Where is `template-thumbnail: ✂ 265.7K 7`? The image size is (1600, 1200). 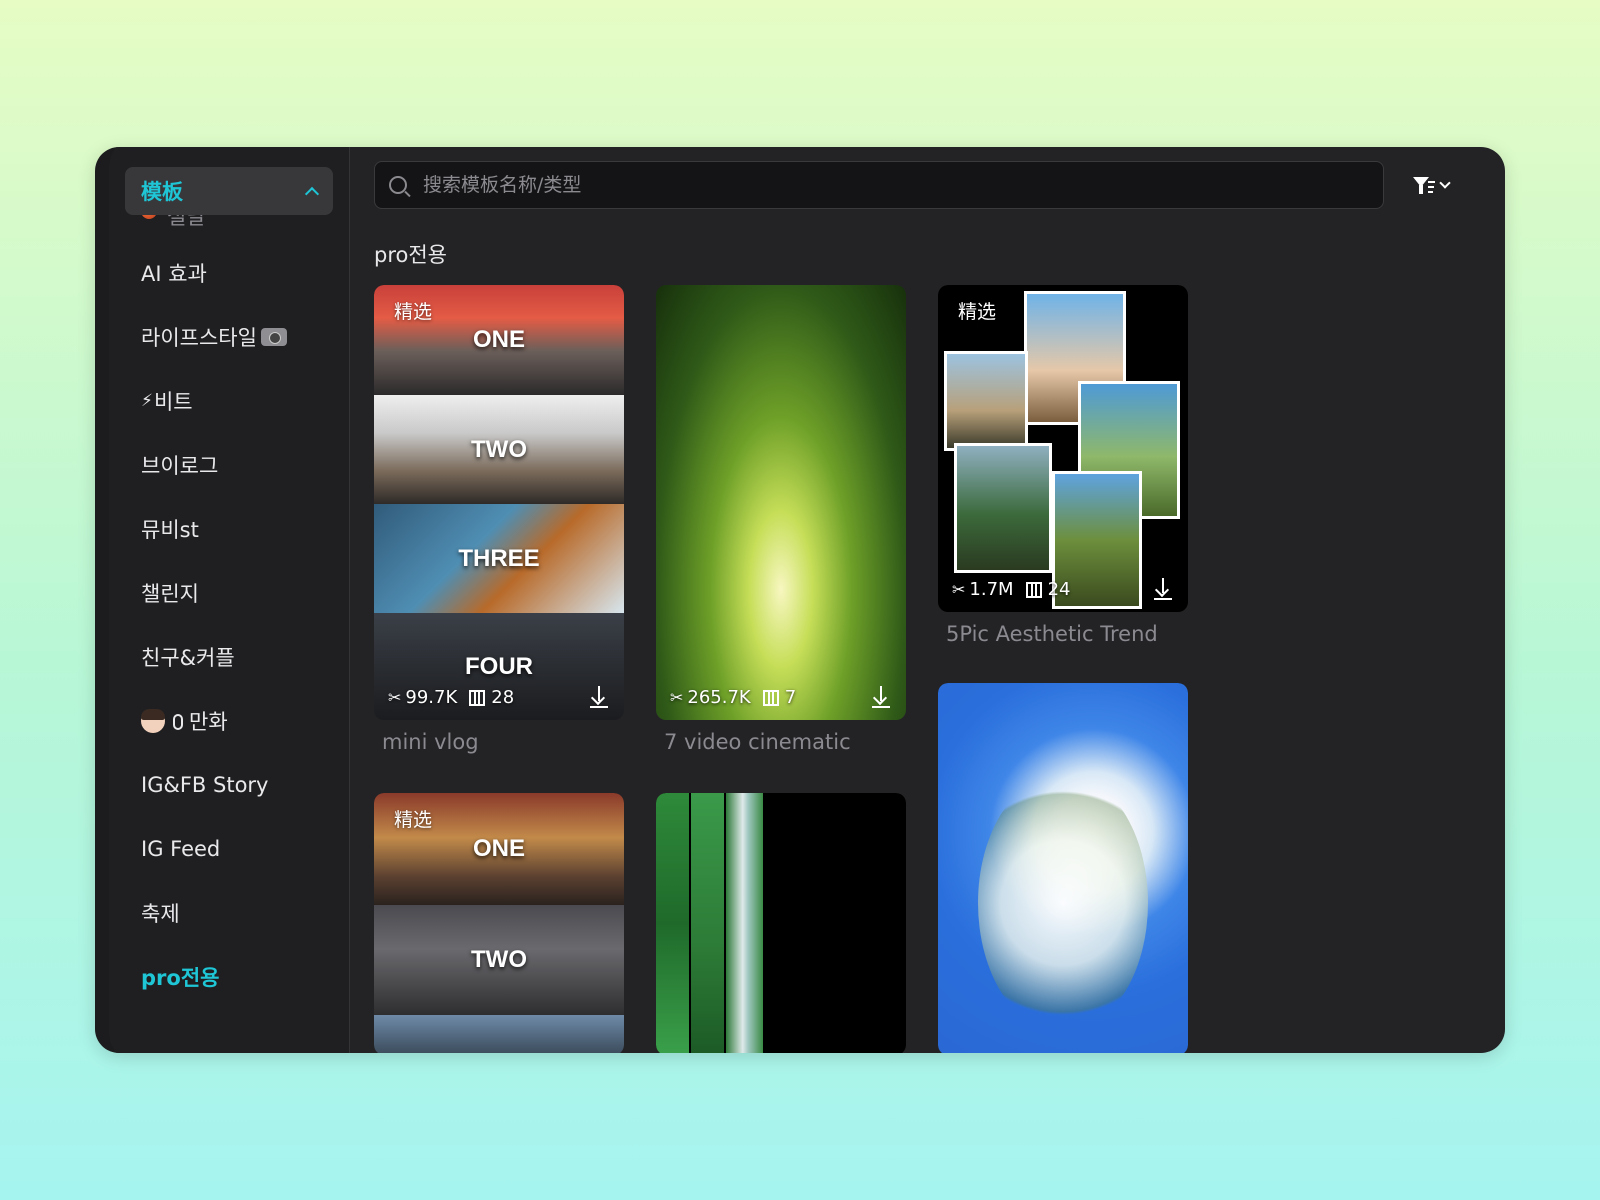 template-thumbnail: ✂ 265.7K 7 is located at coordinates (781, 502).